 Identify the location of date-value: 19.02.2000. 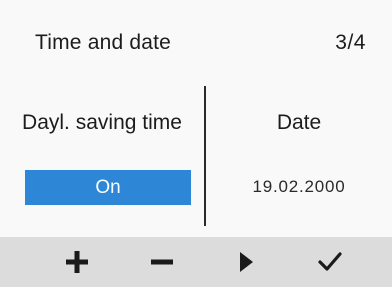
(299, 187).